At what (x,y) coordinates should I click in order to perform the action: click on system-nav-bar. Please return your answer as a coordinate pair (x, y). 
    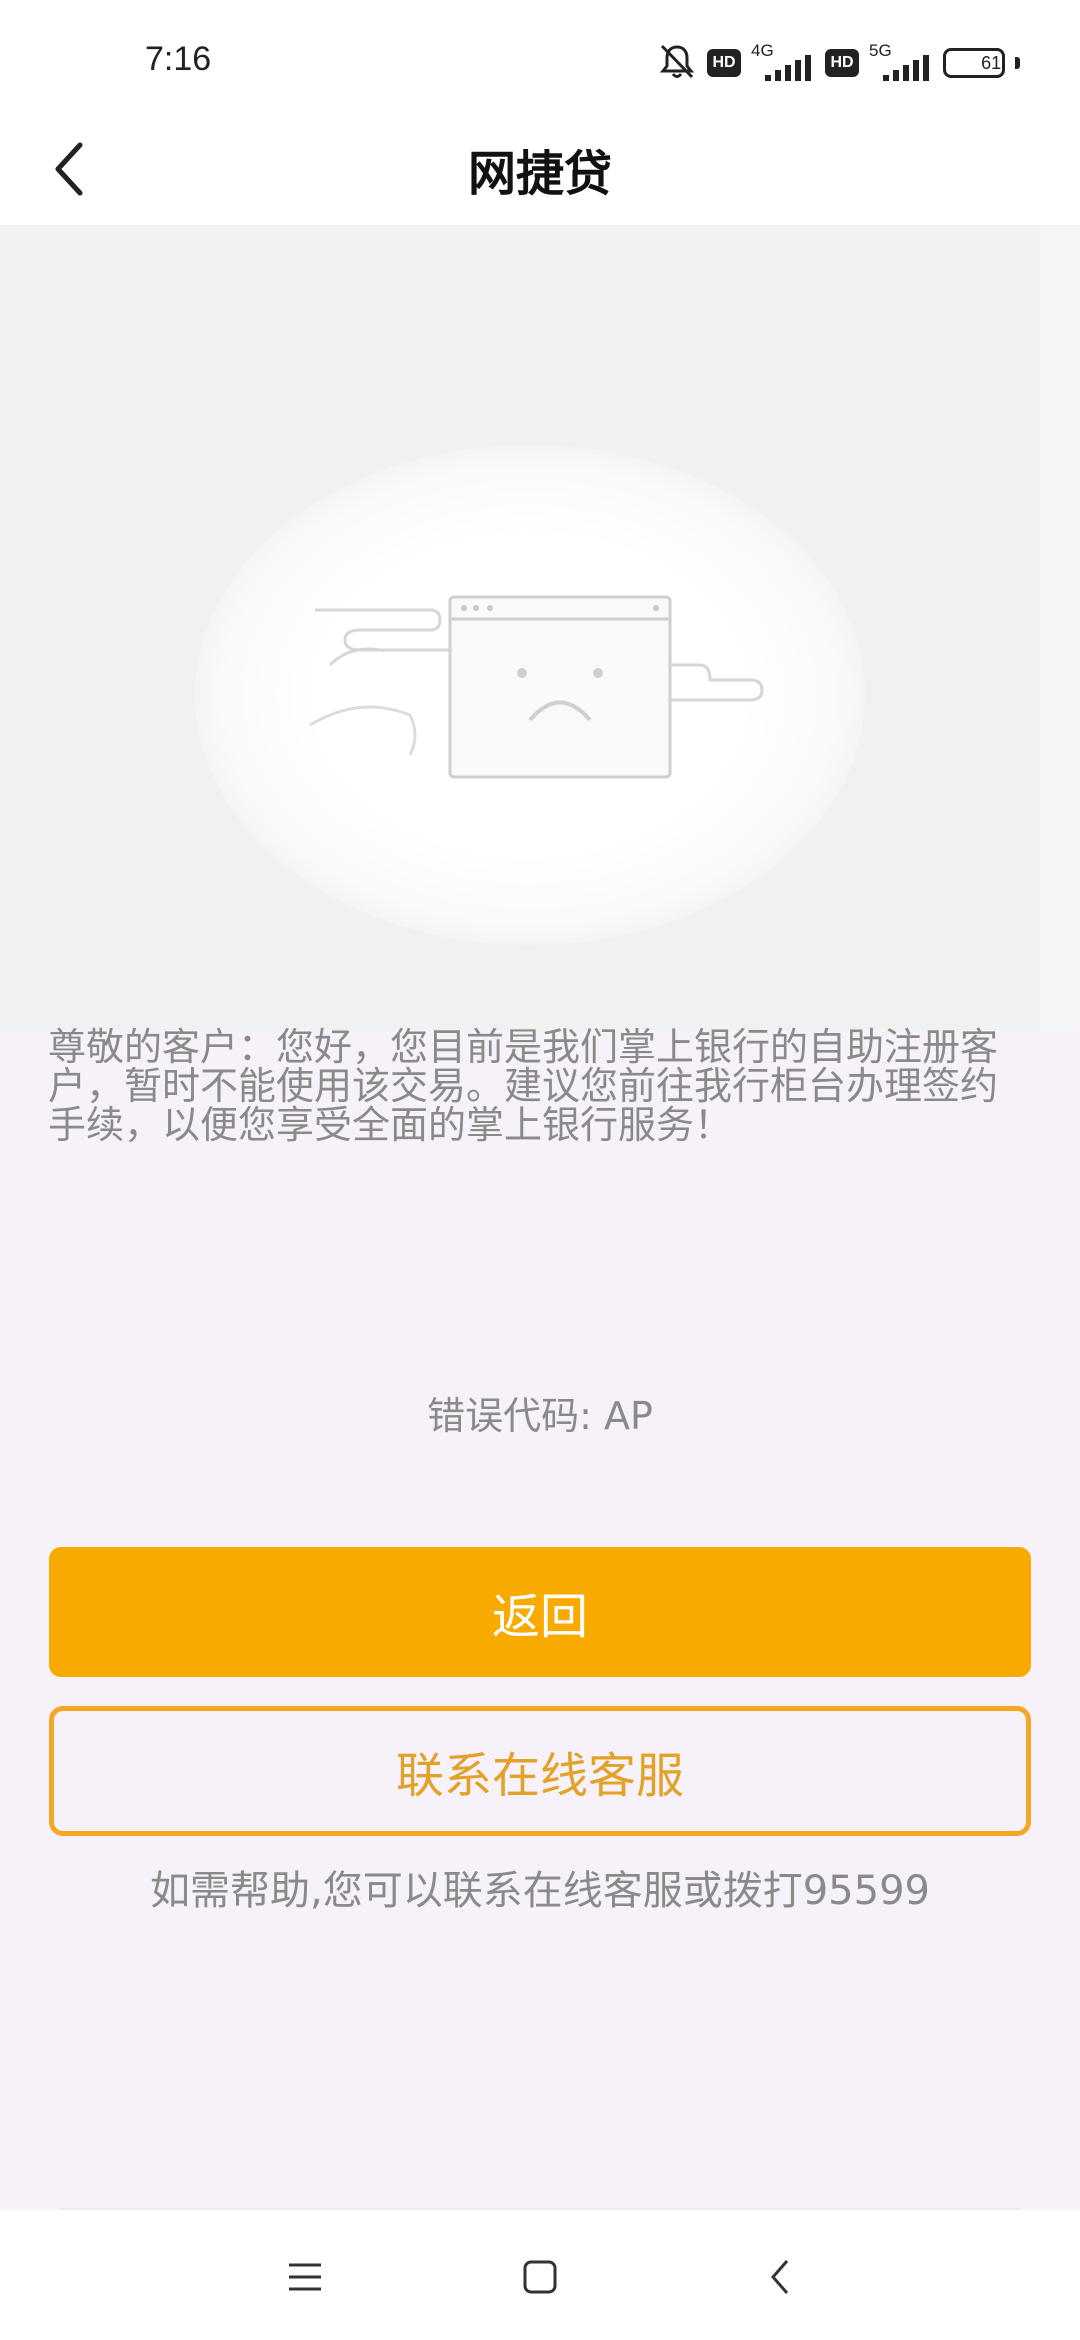
    Looking at the image, I should click on (540, 2275).